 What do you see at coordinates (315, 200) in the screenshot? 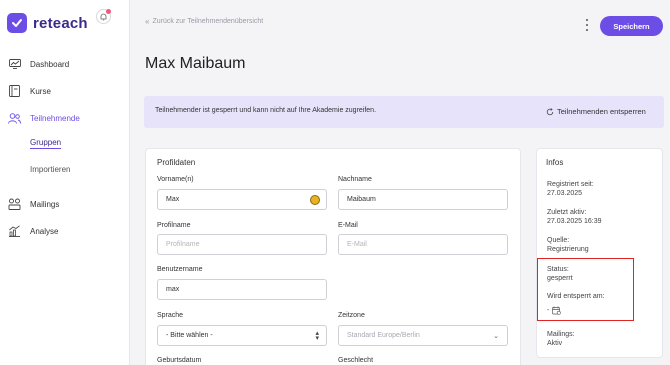
I see `emoji-picker-icon` at bounding box center [315, 200].